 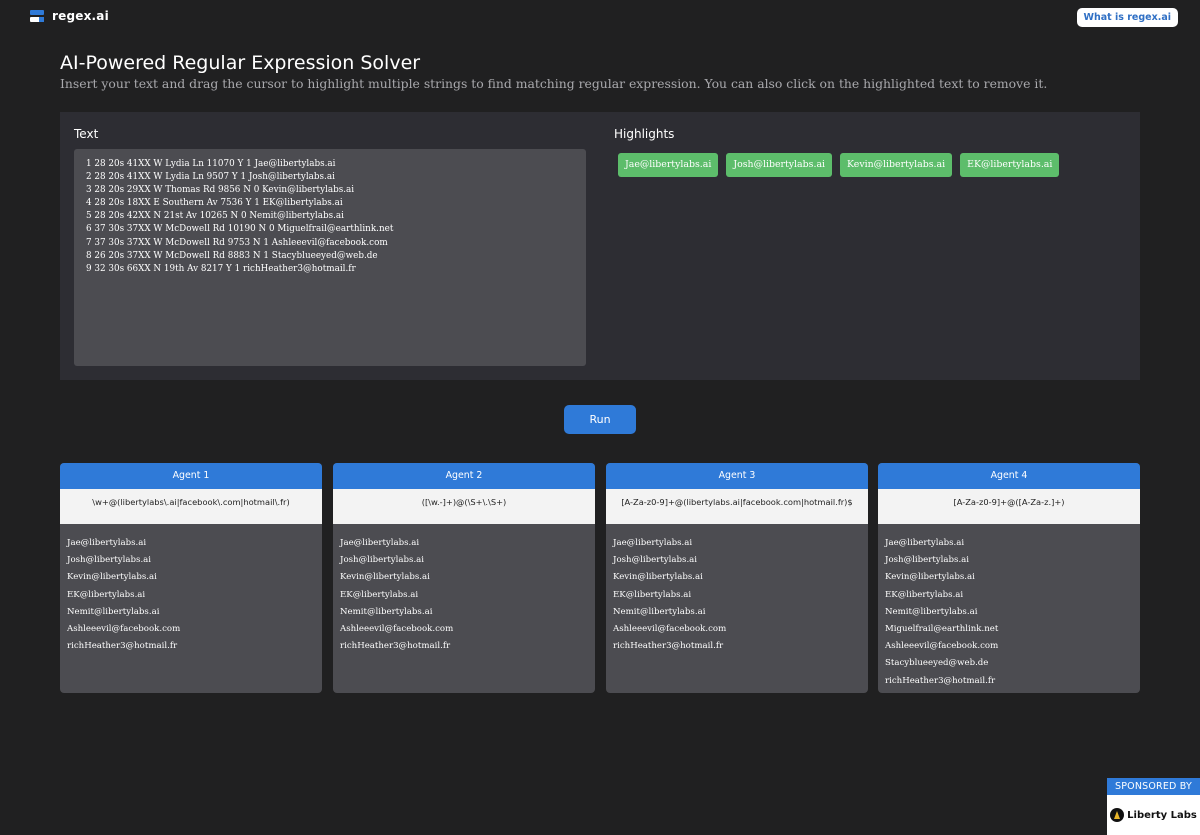 What do you see at coordinates (1117, 815) in the screenshot?
I see `liberty-labs-icon` at bounding box center [1117, 815].